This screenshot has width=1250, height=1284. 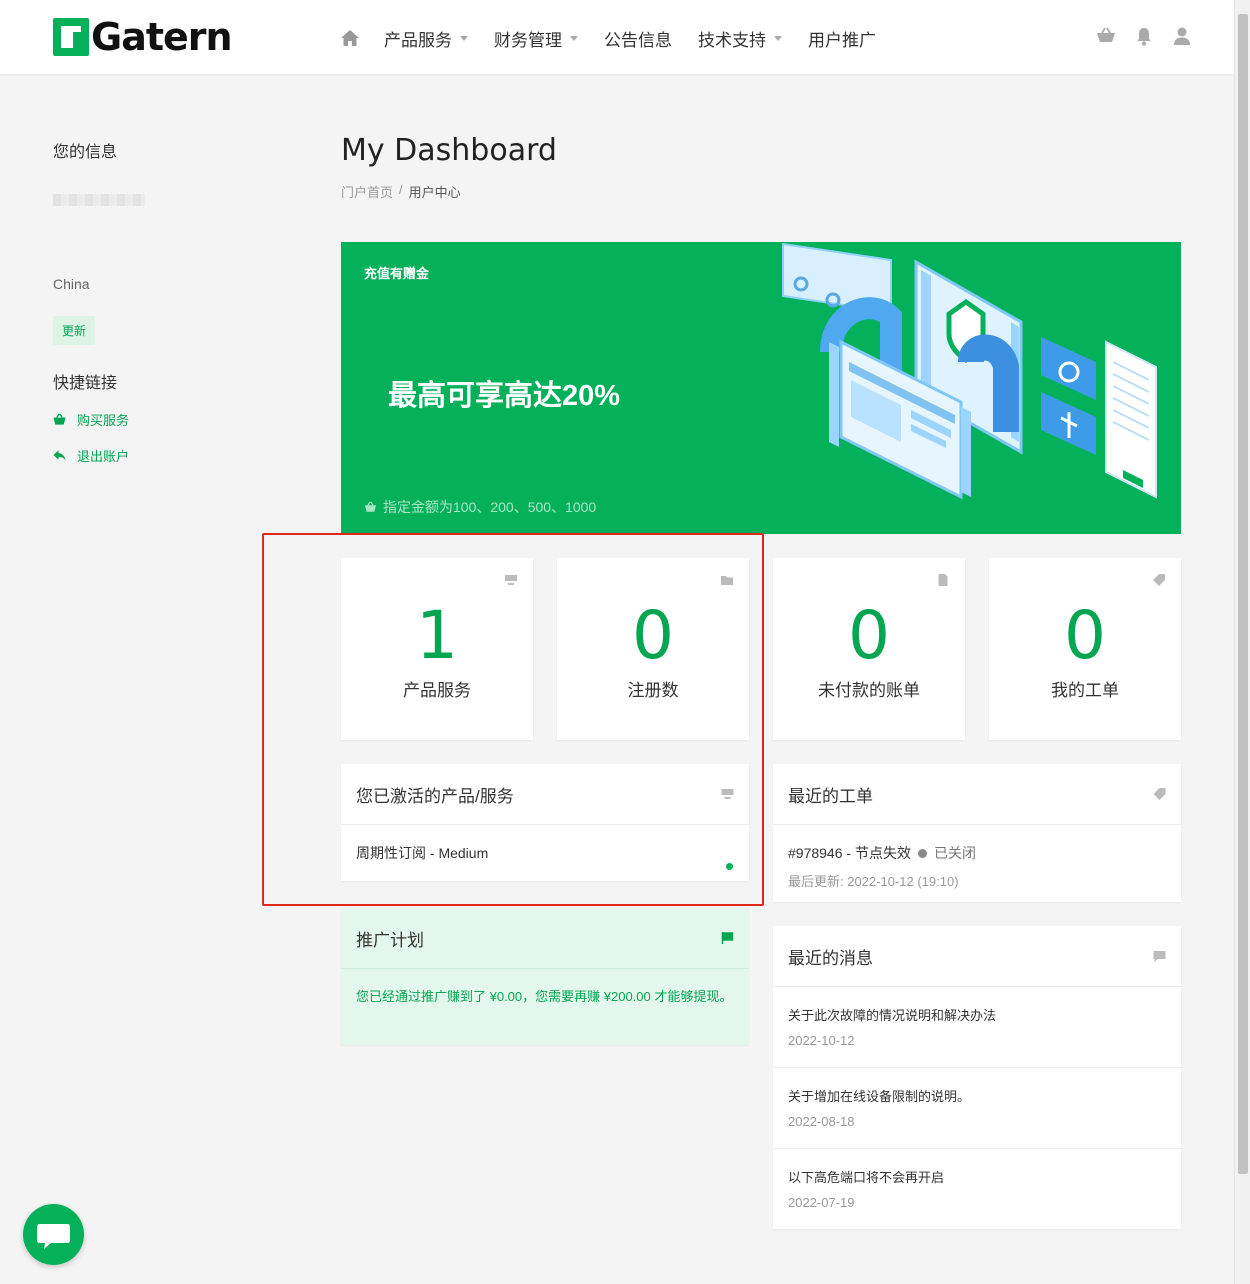 I want to click on logo-mark-icon, so click(x=71, y=37).